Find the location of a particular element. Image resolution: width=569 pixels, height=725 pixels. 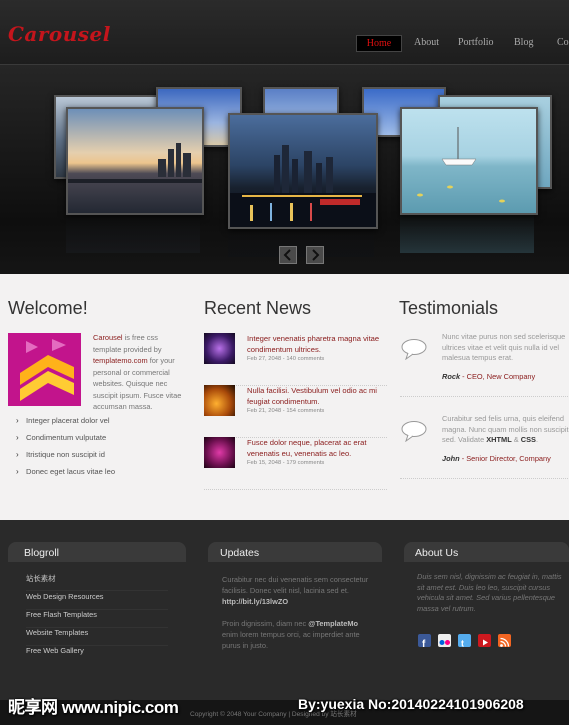

news-meta: Feb 21, 2048 - 154 comments is located at coordinates (286, 411).